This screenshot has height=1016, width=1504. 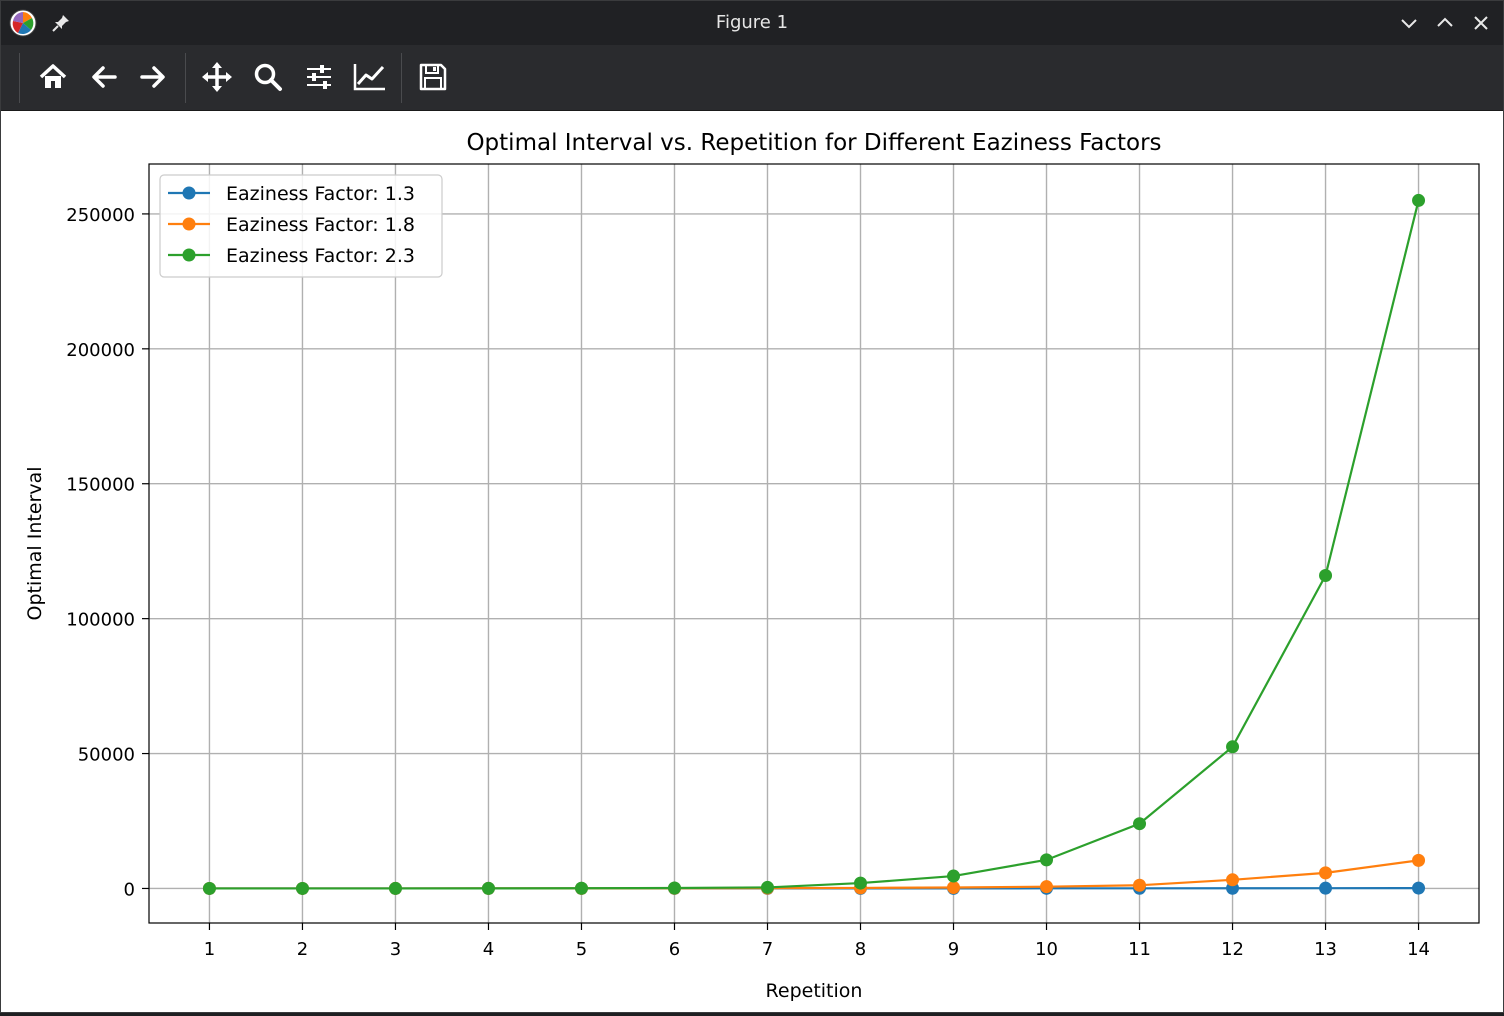 I want to click on x-tick-label: 9, so click(x=953, y=949).